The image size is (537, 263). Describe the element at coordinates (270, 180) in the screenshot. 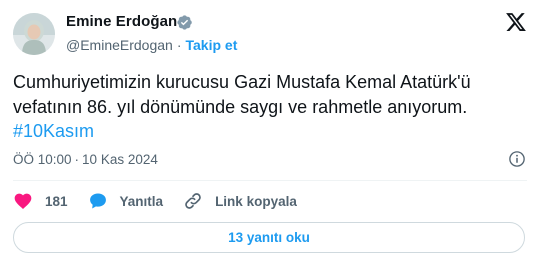

I see `divider` at that location.